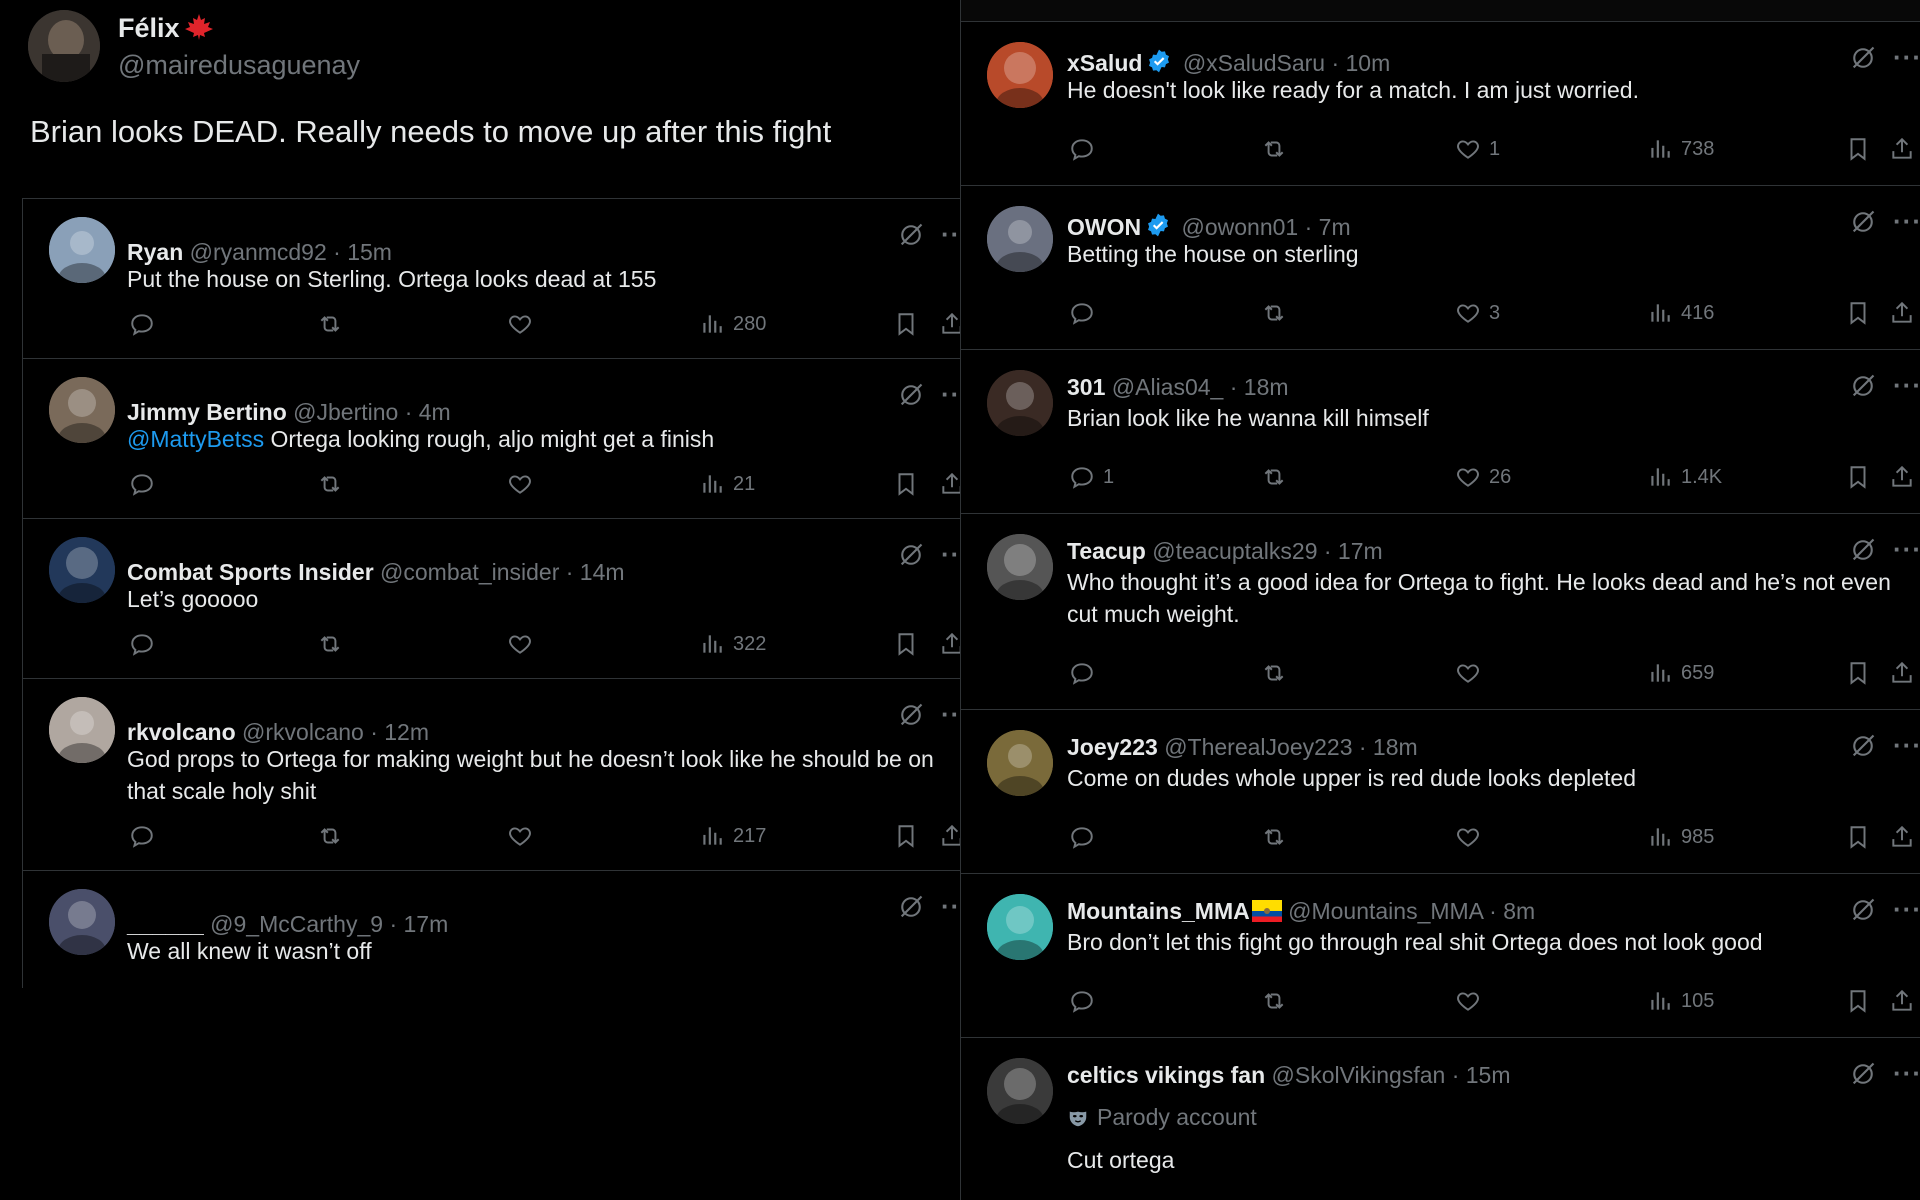 The width and height of the screenshot is (1920, 1200). Describe the element at coordinates (239, 65) in the screenshot. I see `main-author-handle: @mairedusaguenay` at that location.